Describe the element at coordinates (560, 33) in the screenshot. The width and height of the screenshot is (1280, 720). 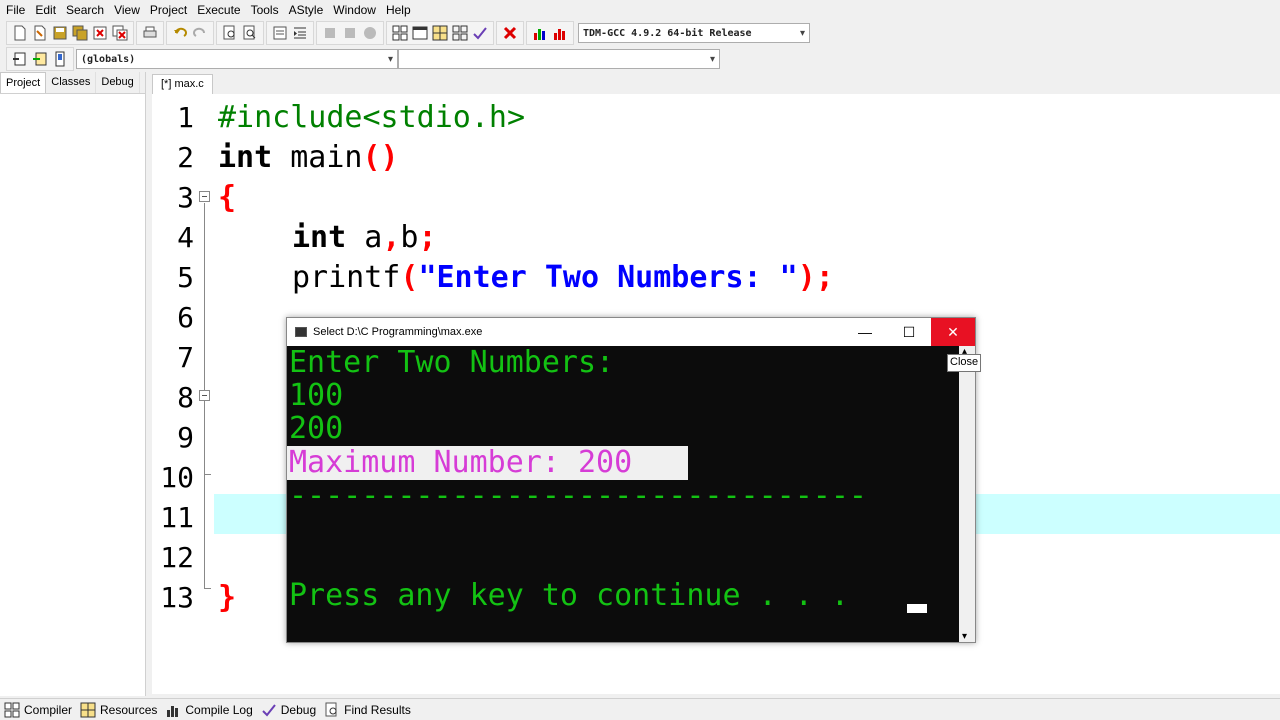
I see `delete-profile-icon` at that location.